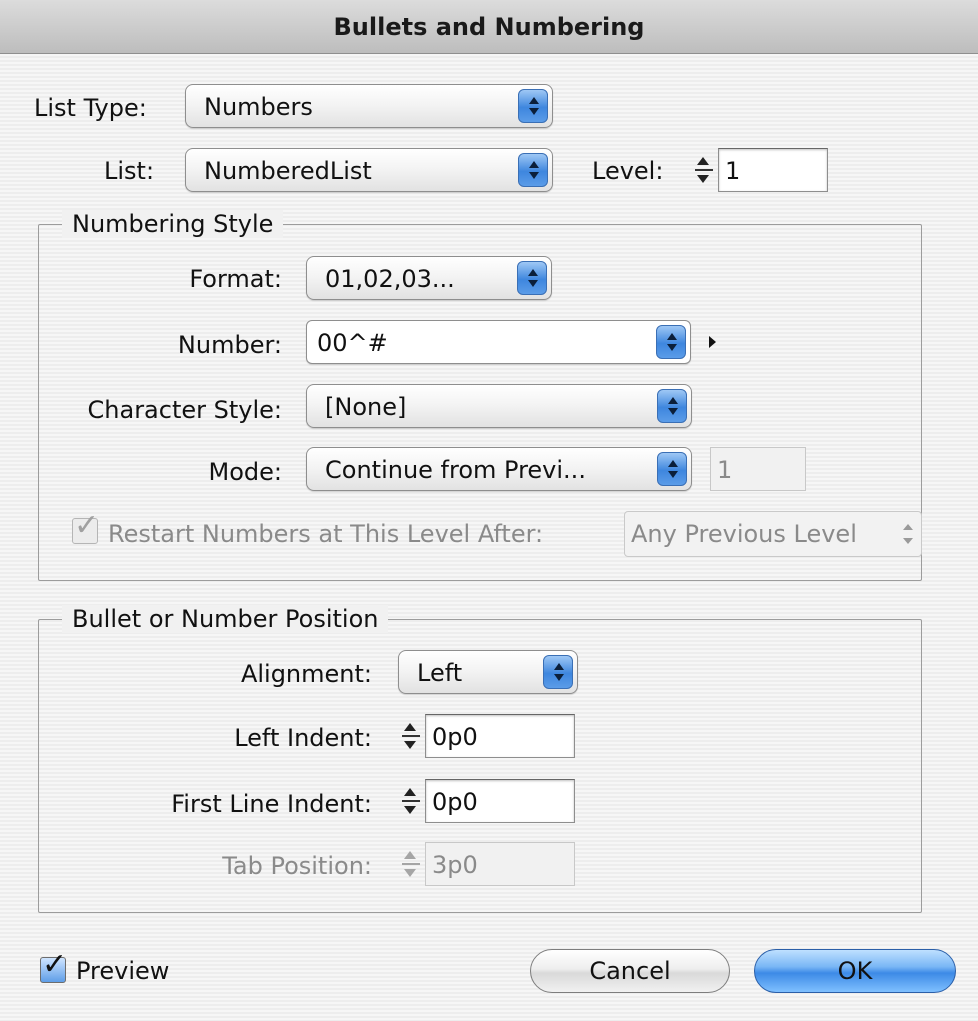  I want to click on mode-start-field: 1, so click(758, 469).